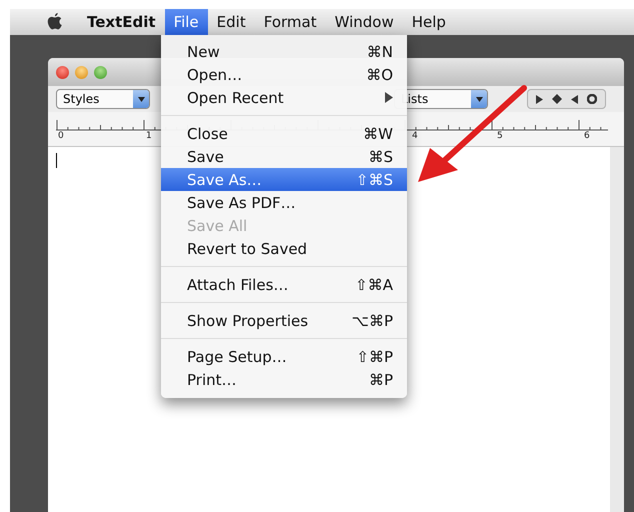 Image resolution: width=634 pixels, height=512 pixels. What do you see at coordinates (500, 136) in the screenshot?
I see `ruler-number: 5` at bounding box center [500, 136].